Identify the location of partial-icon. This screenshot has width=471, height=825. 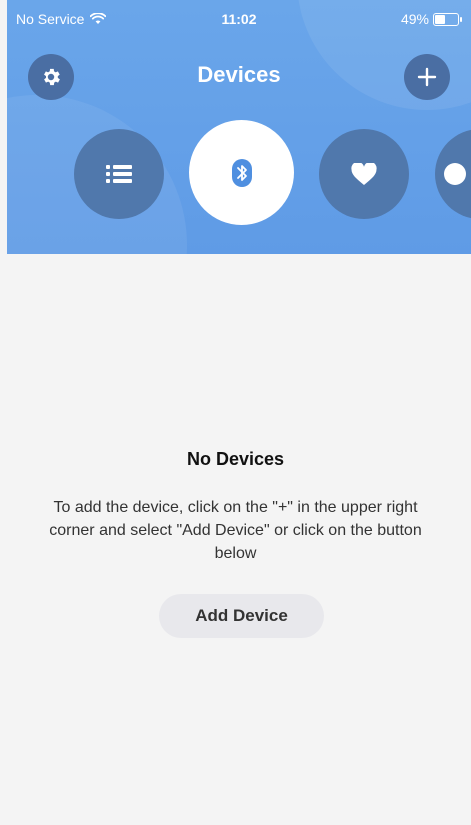
(455, 174).